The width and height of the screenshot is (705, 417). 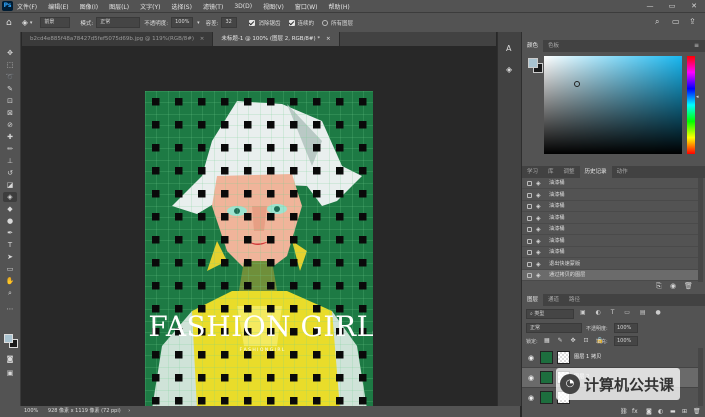 What do you see at coordinates (118, 22) in the screenshot?
I see `mode-select: 正常` at bounding box center [118, 22].